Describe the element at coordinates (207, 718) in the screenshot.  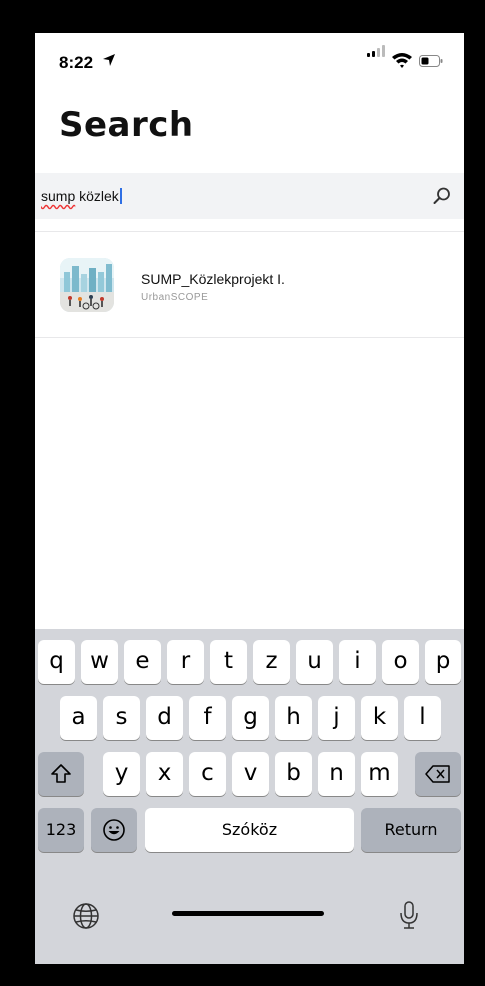
I see `key-f: f` at that location.